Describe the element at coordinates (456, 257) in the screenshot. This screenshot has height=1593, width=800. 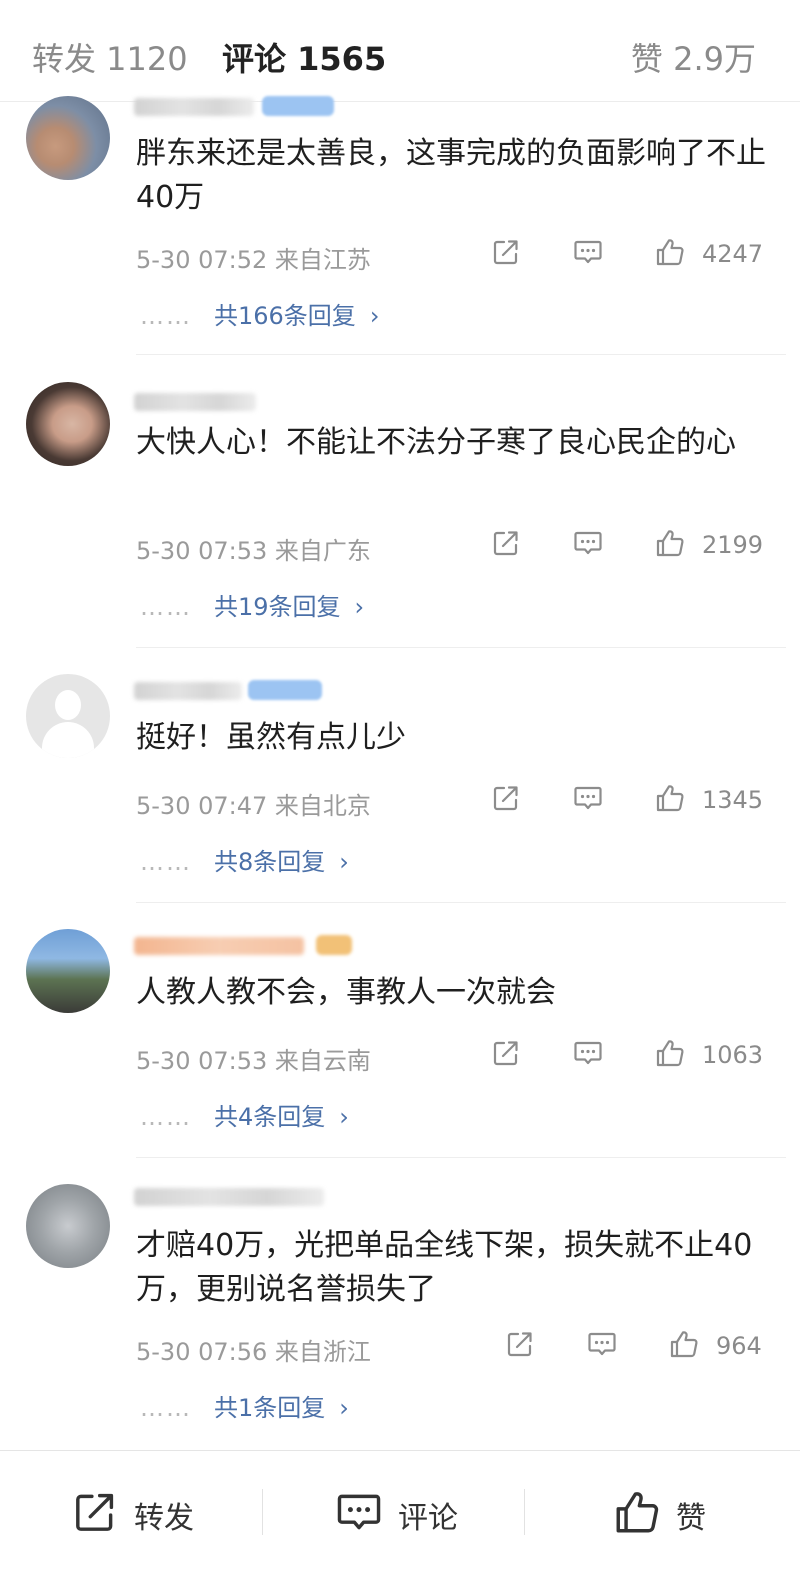
I see `comment-meta: 5-30 07:52 来自江苏 4247` at that location.